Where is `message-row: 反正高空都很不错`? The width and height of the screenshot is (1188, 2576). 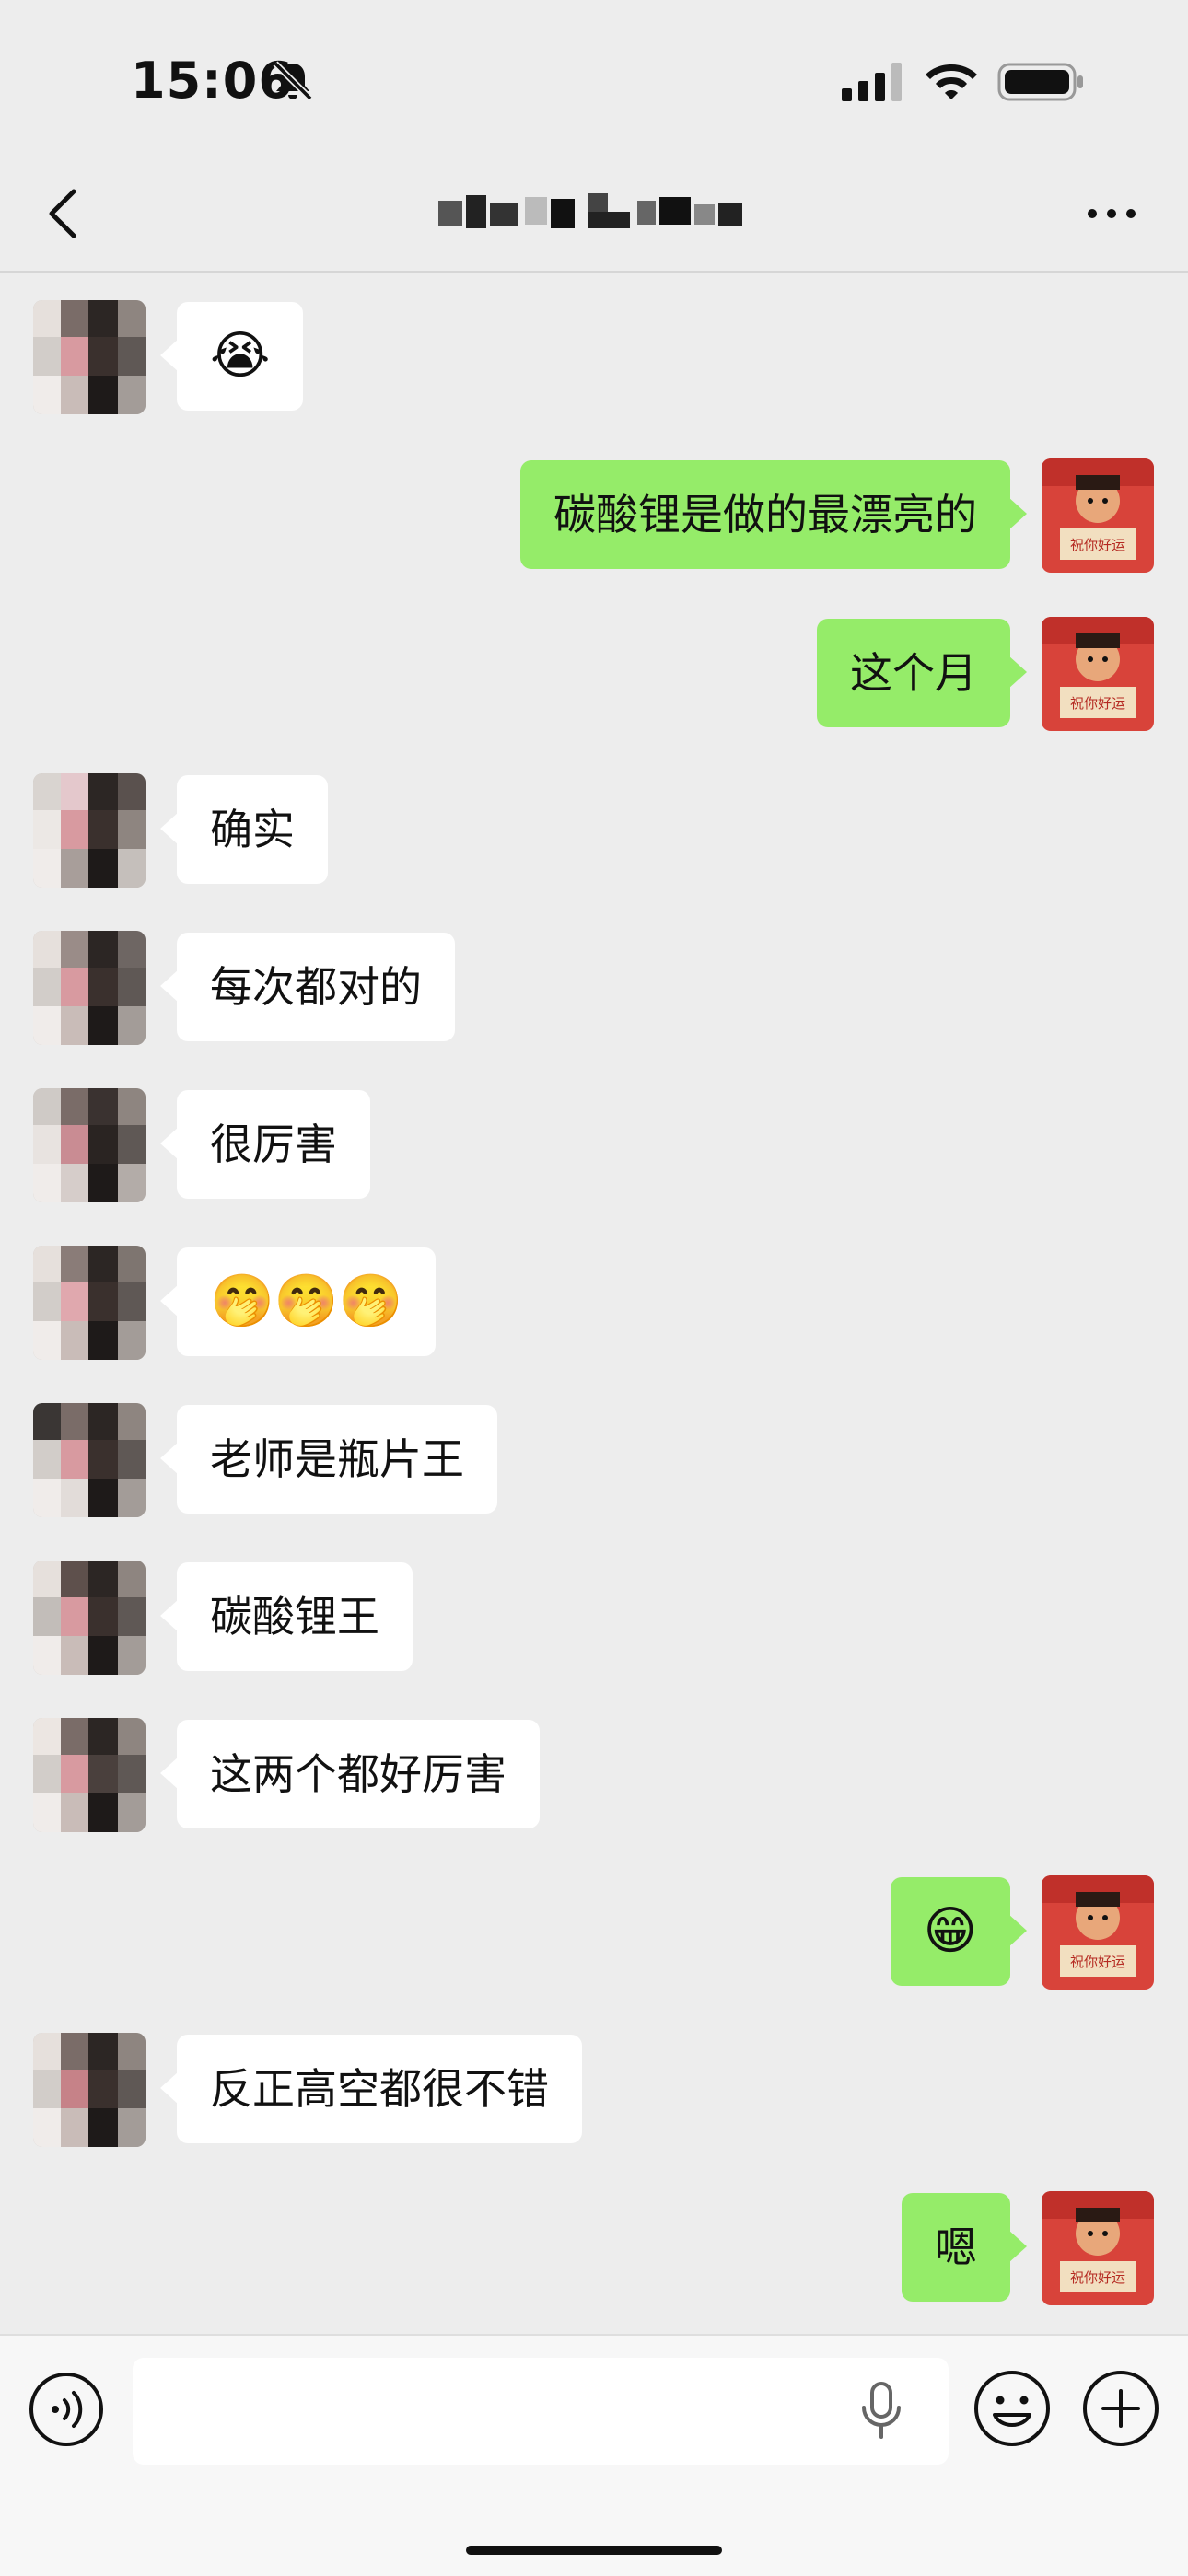 message-row: 反正高空都很不错 is located at coordinates (594, 2092).